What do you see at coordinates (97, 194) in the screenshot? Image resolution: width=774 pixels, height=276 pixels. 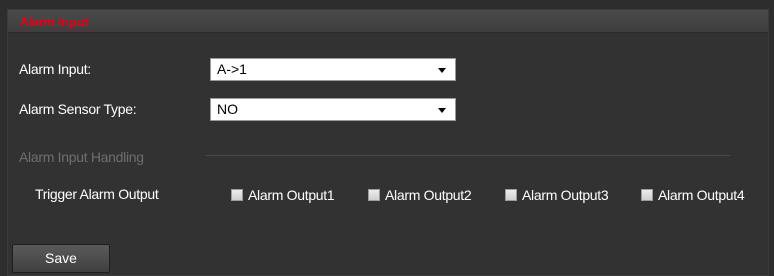 I see `trigger-alarm-output-label: Trigger Alarm Output` at bounding box center [97, 194].